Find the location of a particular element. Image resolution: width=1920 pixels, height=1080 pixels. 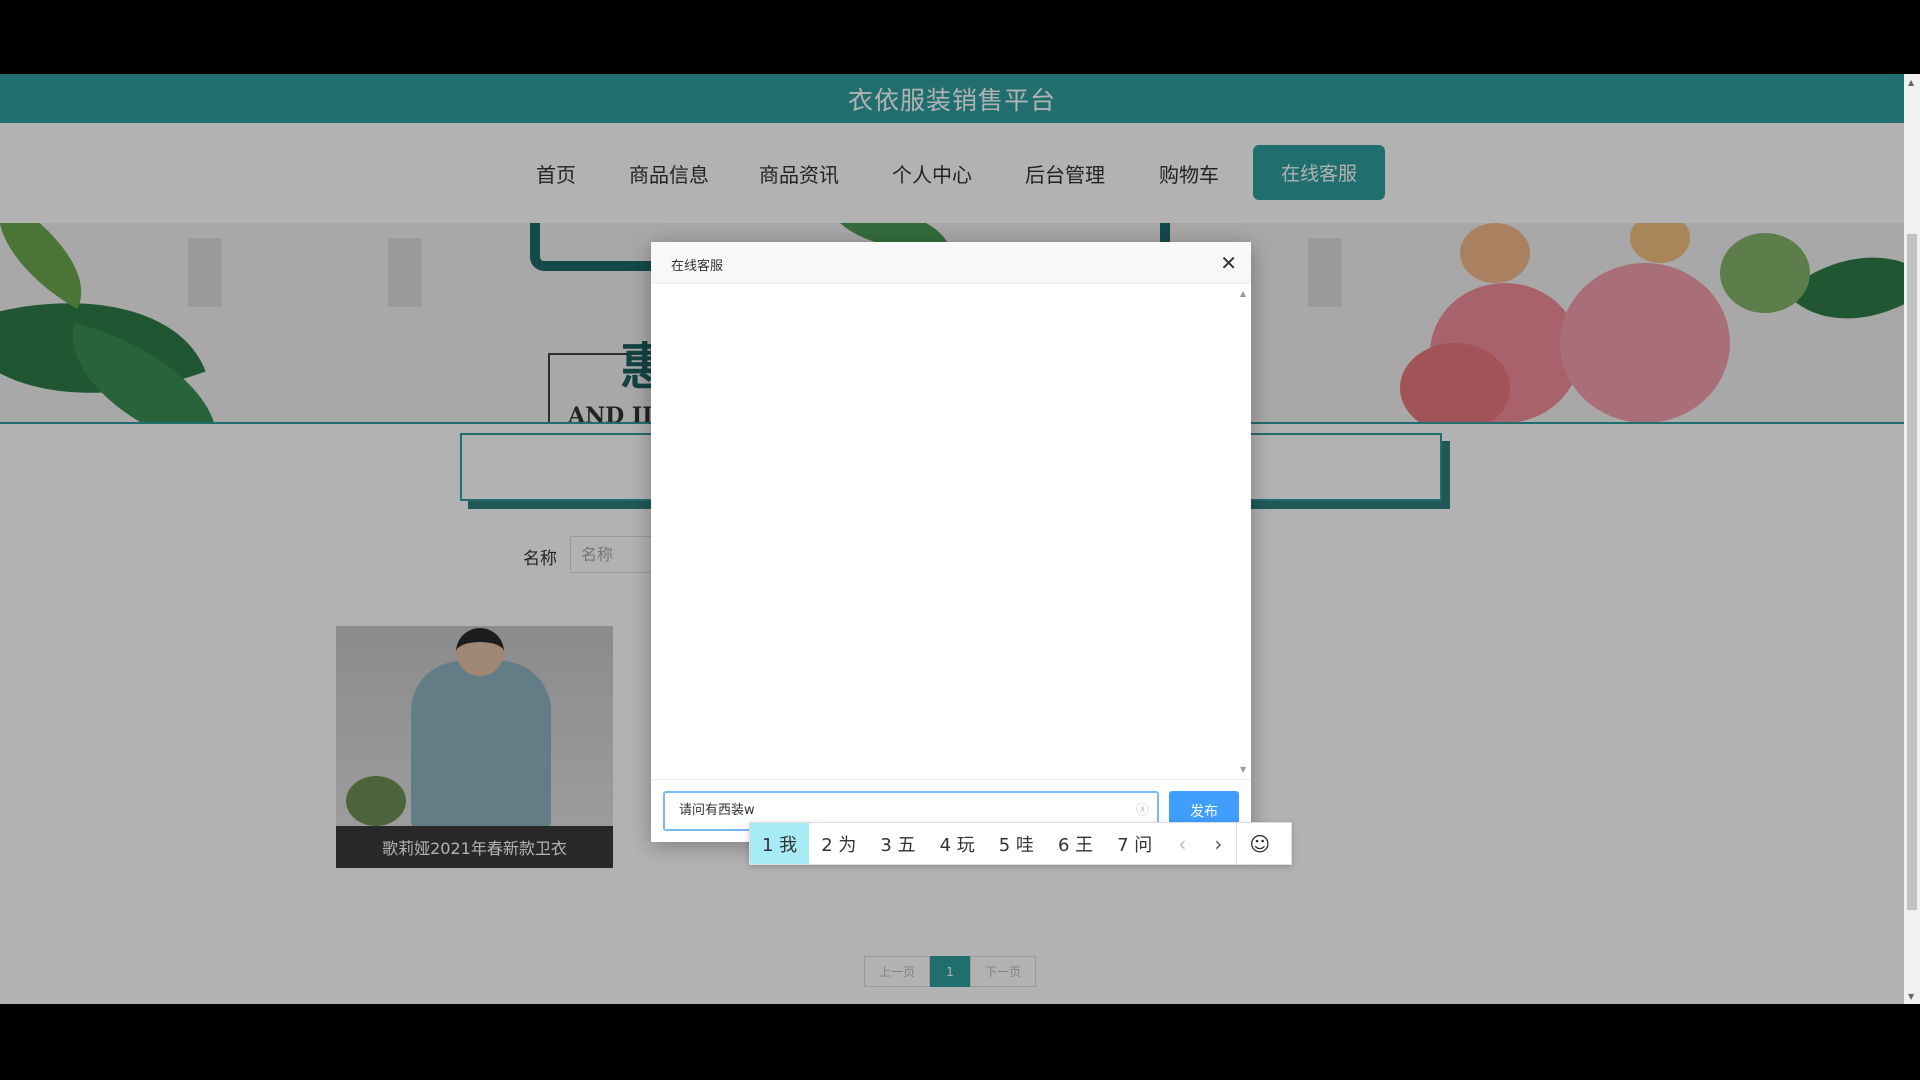

ime-candidate-bar: 1 我 2 为 3 五 4 玩 5 哇 6 王 7 问 ‹ › ☺ is located at coordinates (1020, 843).